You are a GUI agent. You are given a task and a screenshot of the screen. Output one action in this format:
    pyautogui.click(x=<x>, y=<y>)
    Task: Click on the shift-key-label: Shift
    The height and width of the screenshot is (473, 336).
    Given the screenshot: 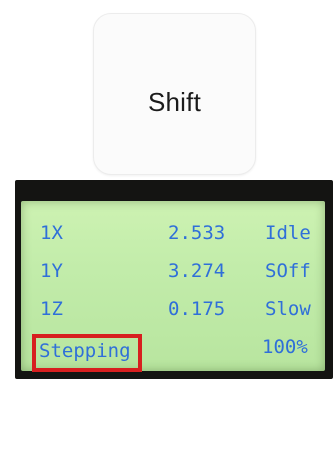 What is the action you would take?
    pyautogui.click(x=174, y=102)
    